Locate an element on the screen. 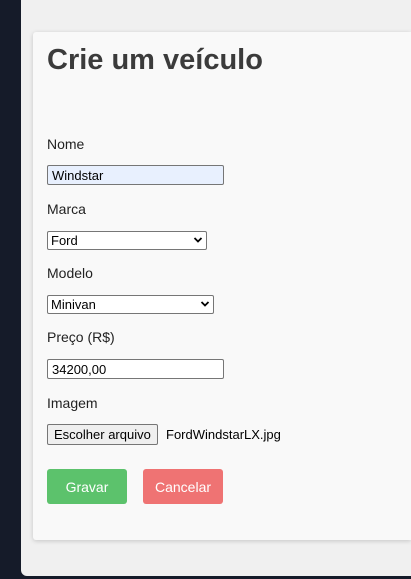 The width and height of the screenshot is (411, 579). brand-select-value: Ford is located at coordinates (64, 240).